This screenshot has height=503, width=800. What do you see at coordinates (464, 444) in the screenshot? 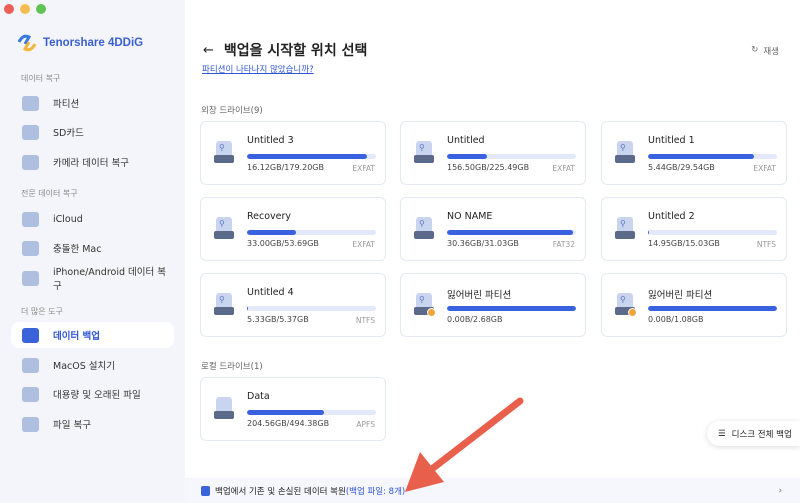
I see `annotation-arrow` at bounding box center [464, 444].